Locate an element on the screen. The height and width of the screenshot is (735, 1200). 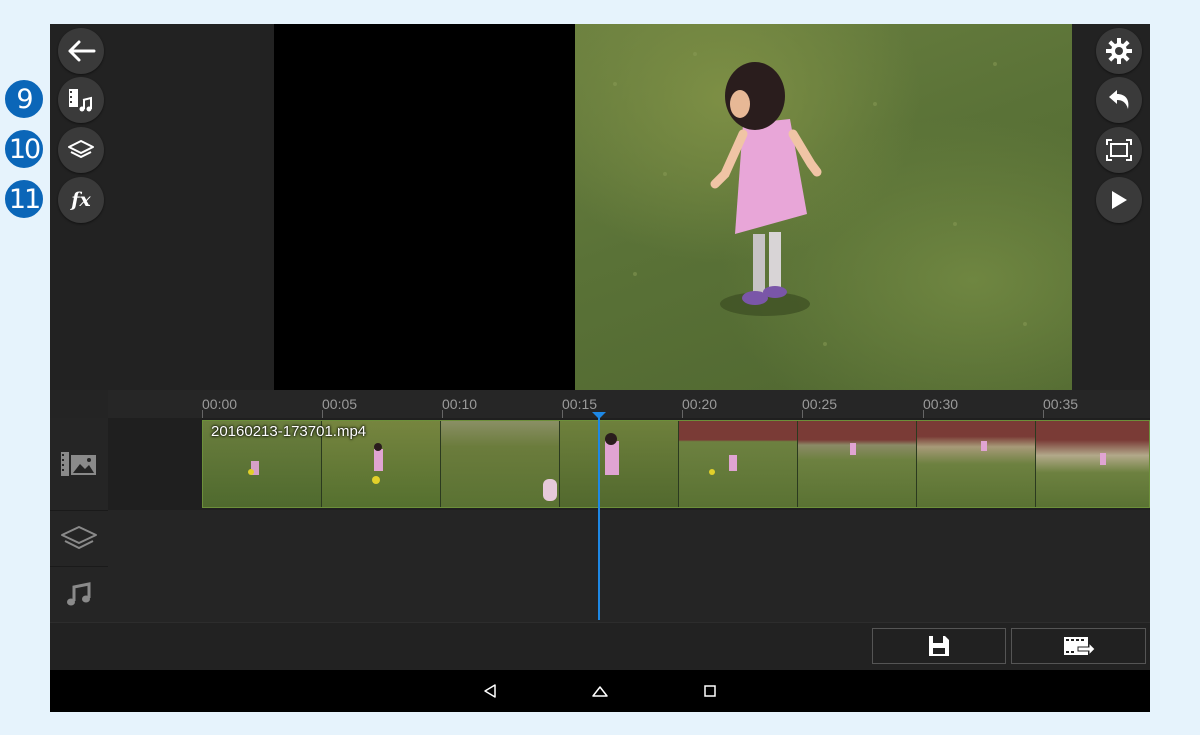
export-button is located at coordinates (1078, 646).